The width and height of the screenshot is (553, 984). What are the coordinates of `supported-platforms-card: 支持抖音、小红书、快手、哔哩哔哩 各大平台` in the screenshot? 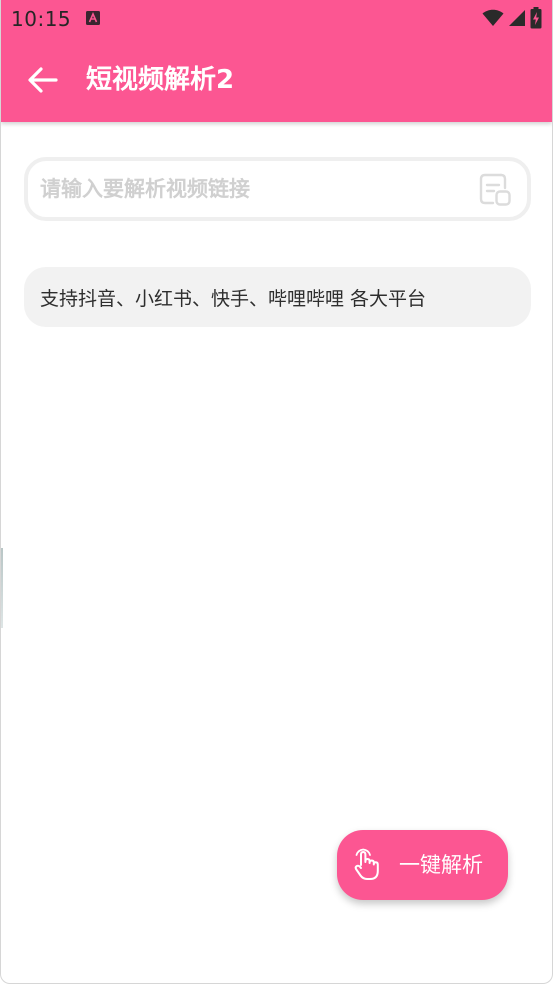 It's located at (277, 297).